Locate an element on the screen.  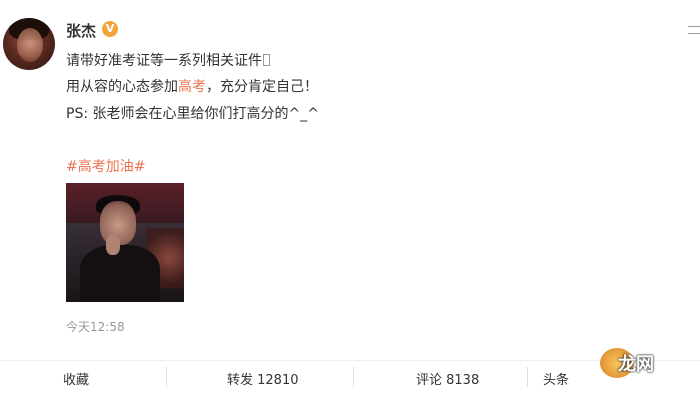
post-text-line-1-content: 请带好准考证等一系列相关证件 is located at coordinates (164, 61).